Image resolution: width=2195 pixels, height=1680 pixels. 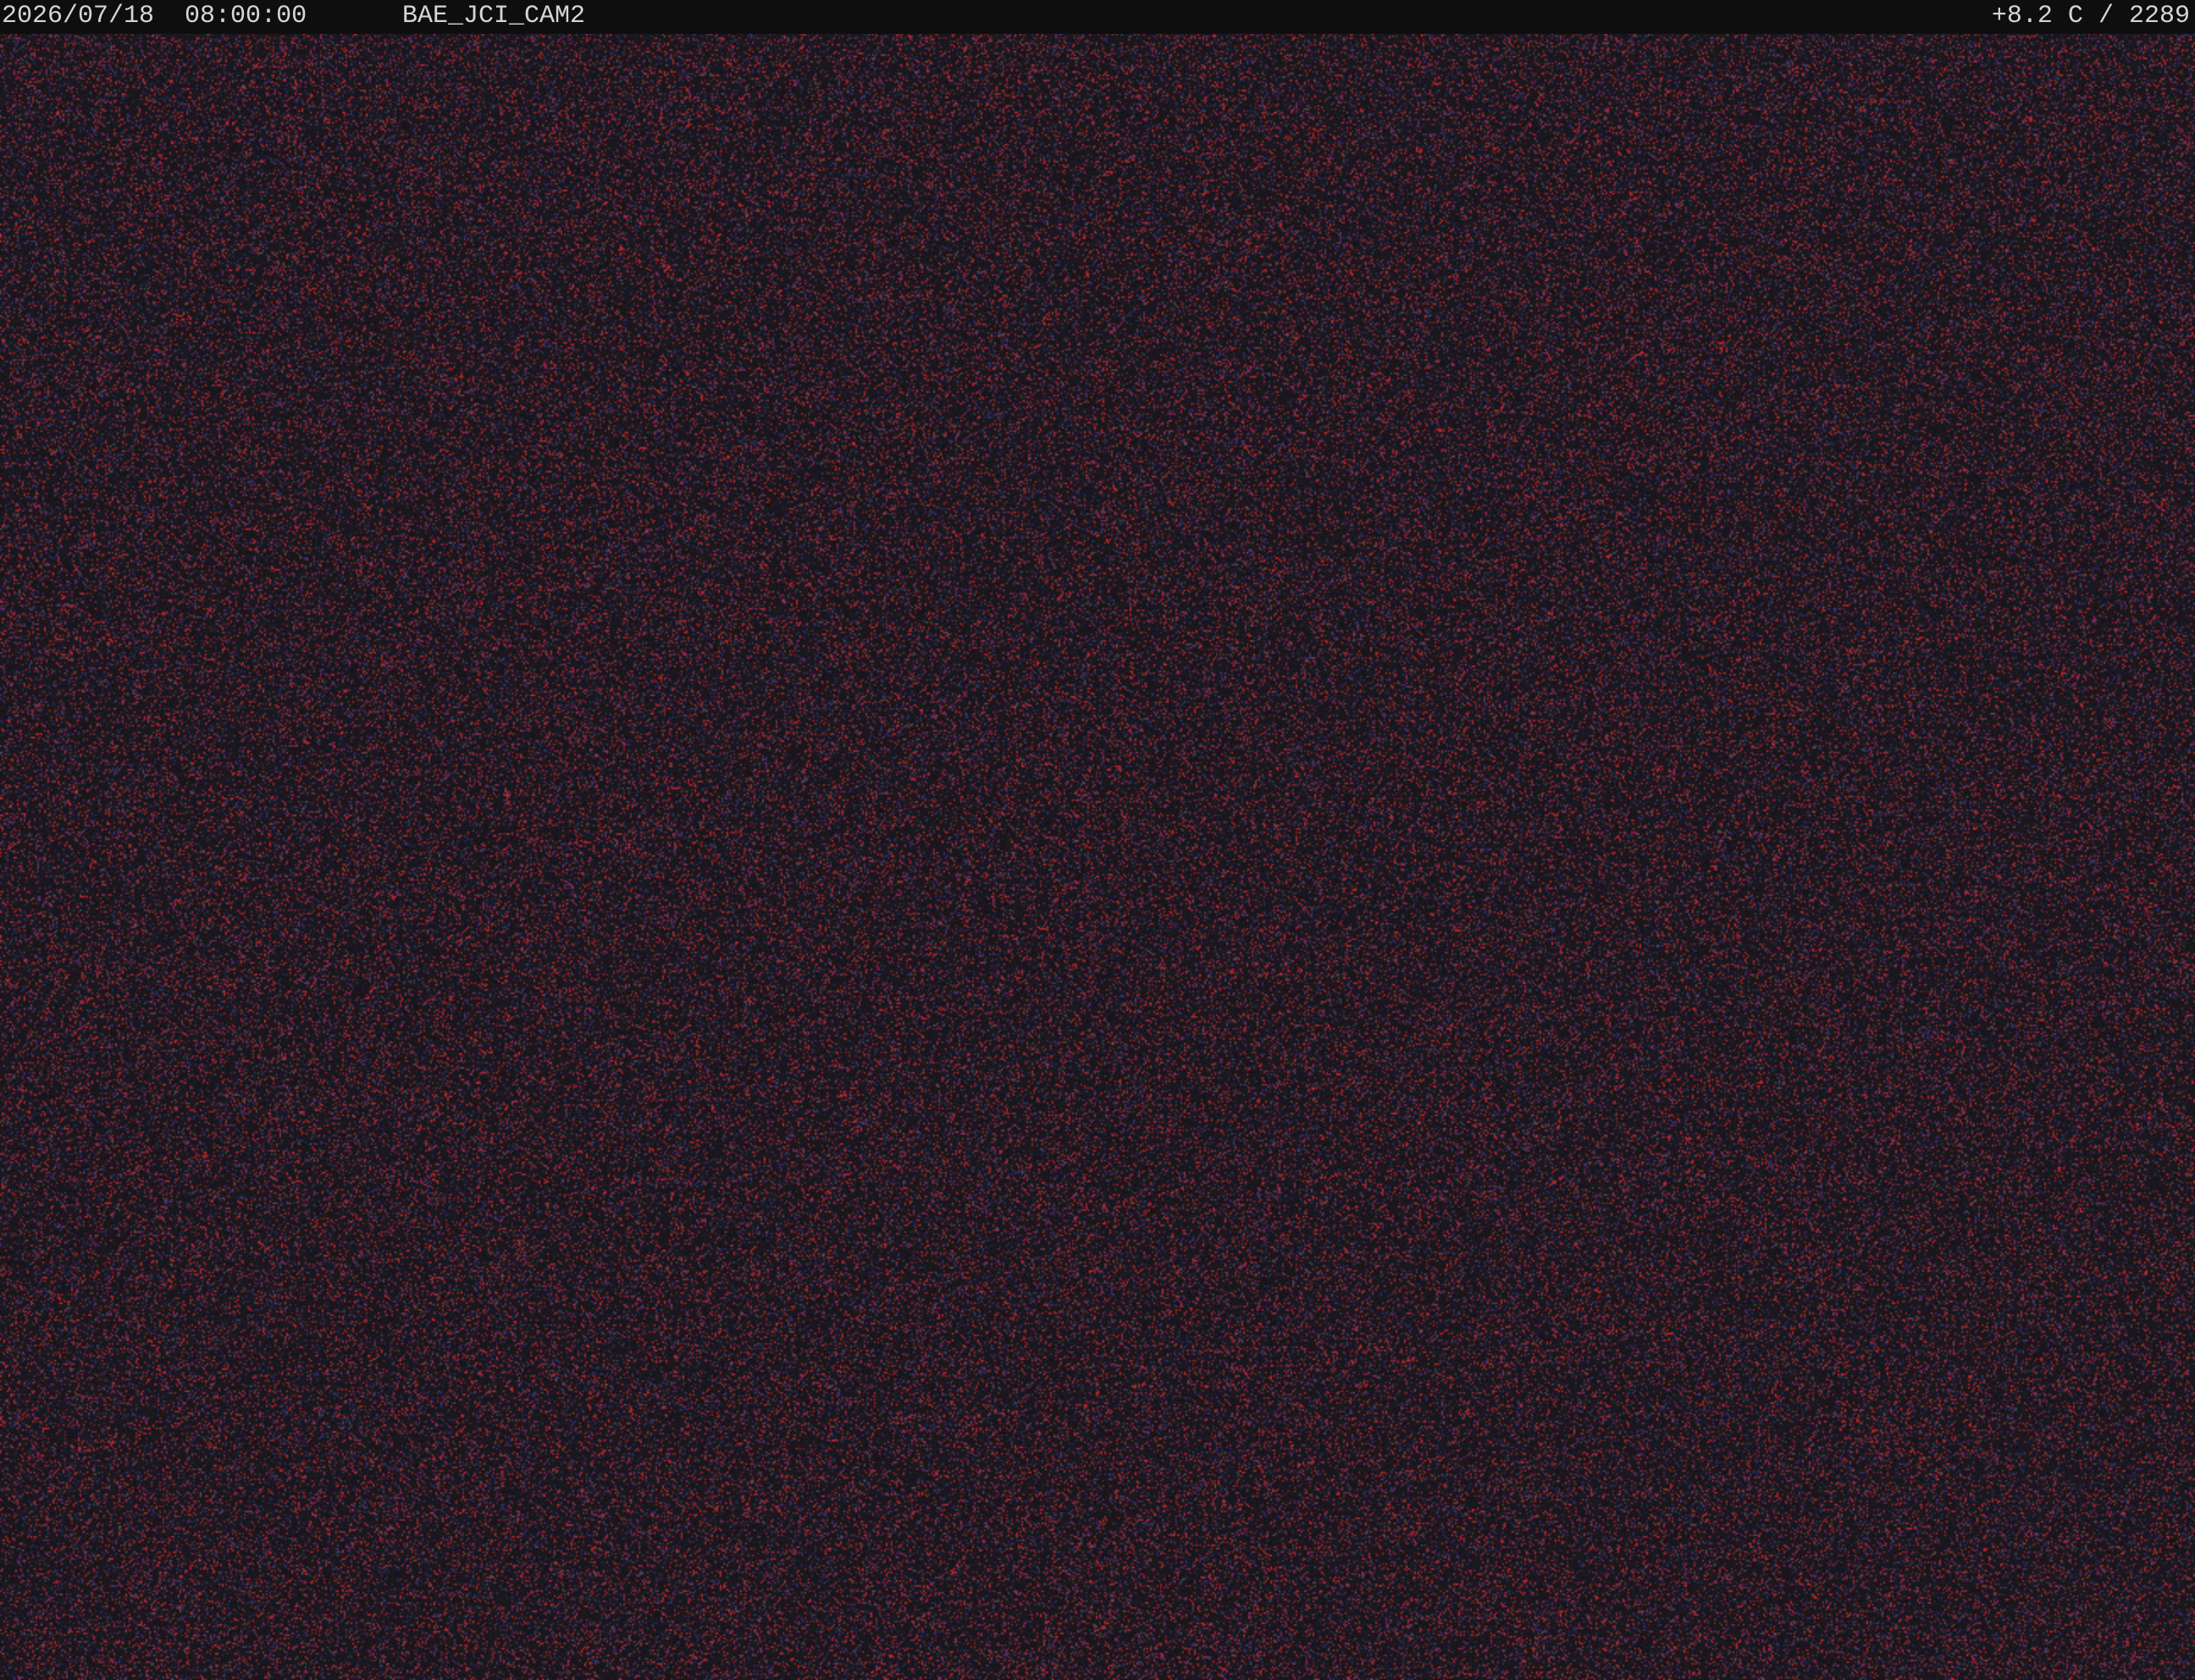 What do you see at coordinates (2037, 16) in the screenshot?
I see `temperature-text: +8.2 C` at bounding box center [2037, 16].